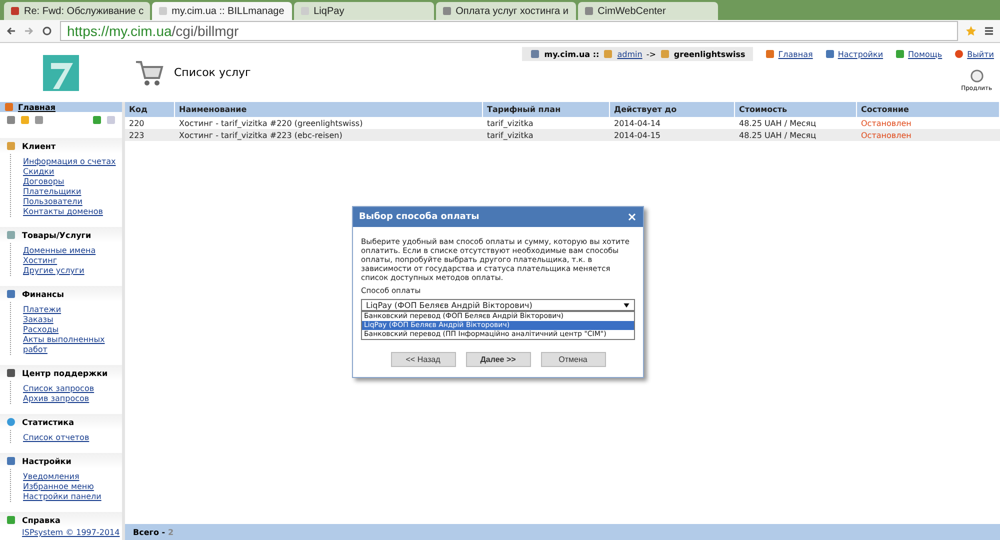 This screenshot has width=1000, height=540. I want to click on forward-icon, so click(29, 31).